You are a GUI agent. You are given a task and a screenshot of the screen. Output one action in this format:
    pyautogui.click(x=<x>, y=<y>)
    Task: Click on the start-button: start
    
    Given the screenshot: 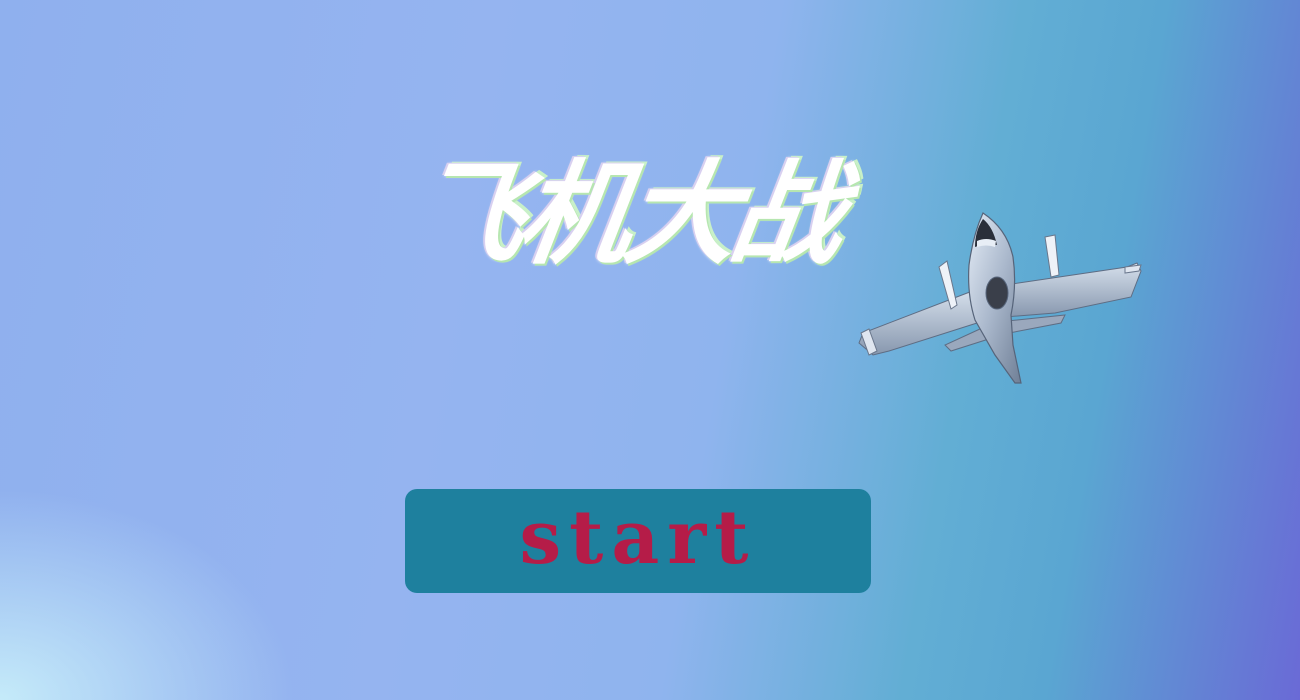 What is the action you would take?
    pyautogui.click(x=638, y=541)
    